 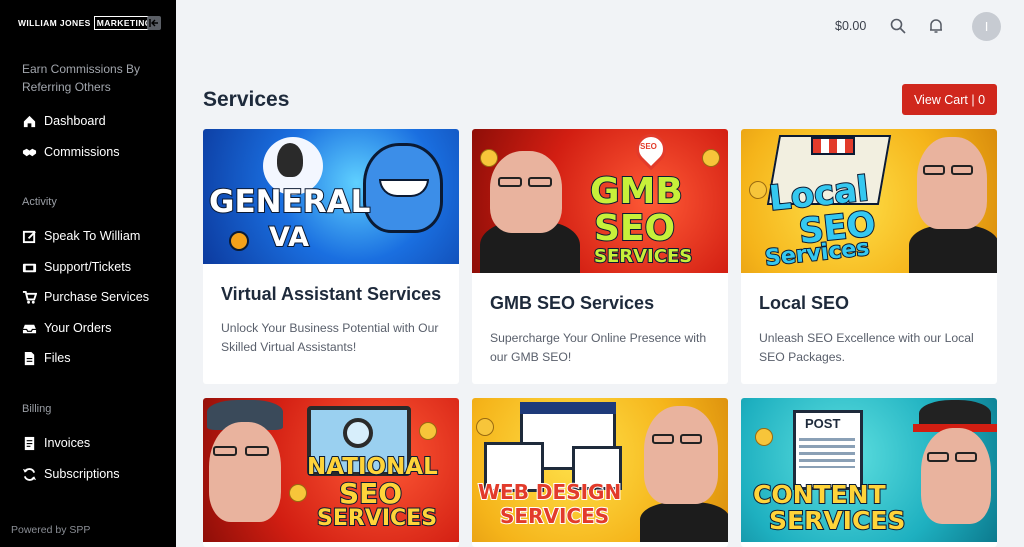 What do you see at coordinates (823, 423) in the screenshot?
I see `document-label: POST` at bounding box center [823, 423].